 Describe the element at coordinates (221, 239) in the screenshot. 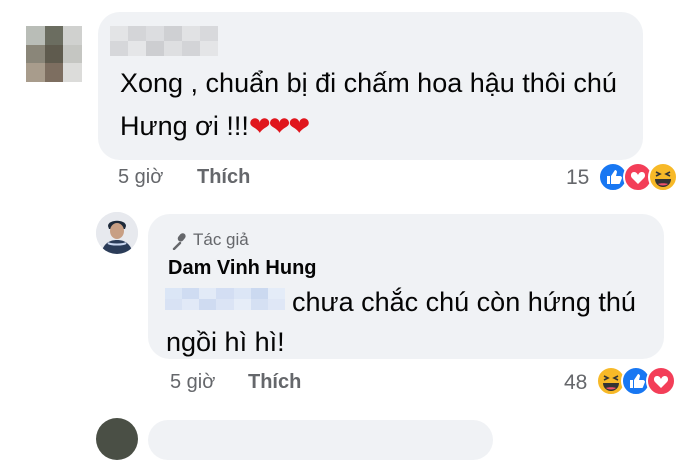

I see `author-badge: Tác giả` at that location.